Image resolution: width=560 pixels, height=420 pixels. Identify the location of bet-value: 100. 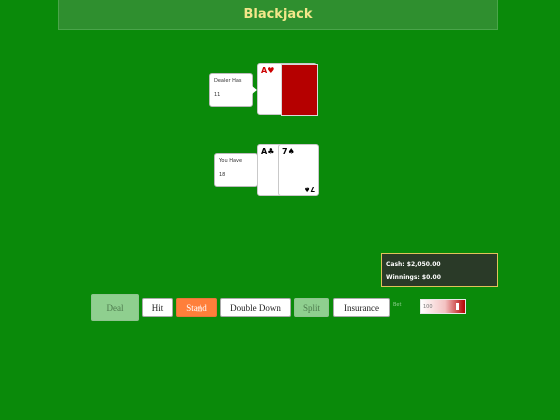
(428, 307).